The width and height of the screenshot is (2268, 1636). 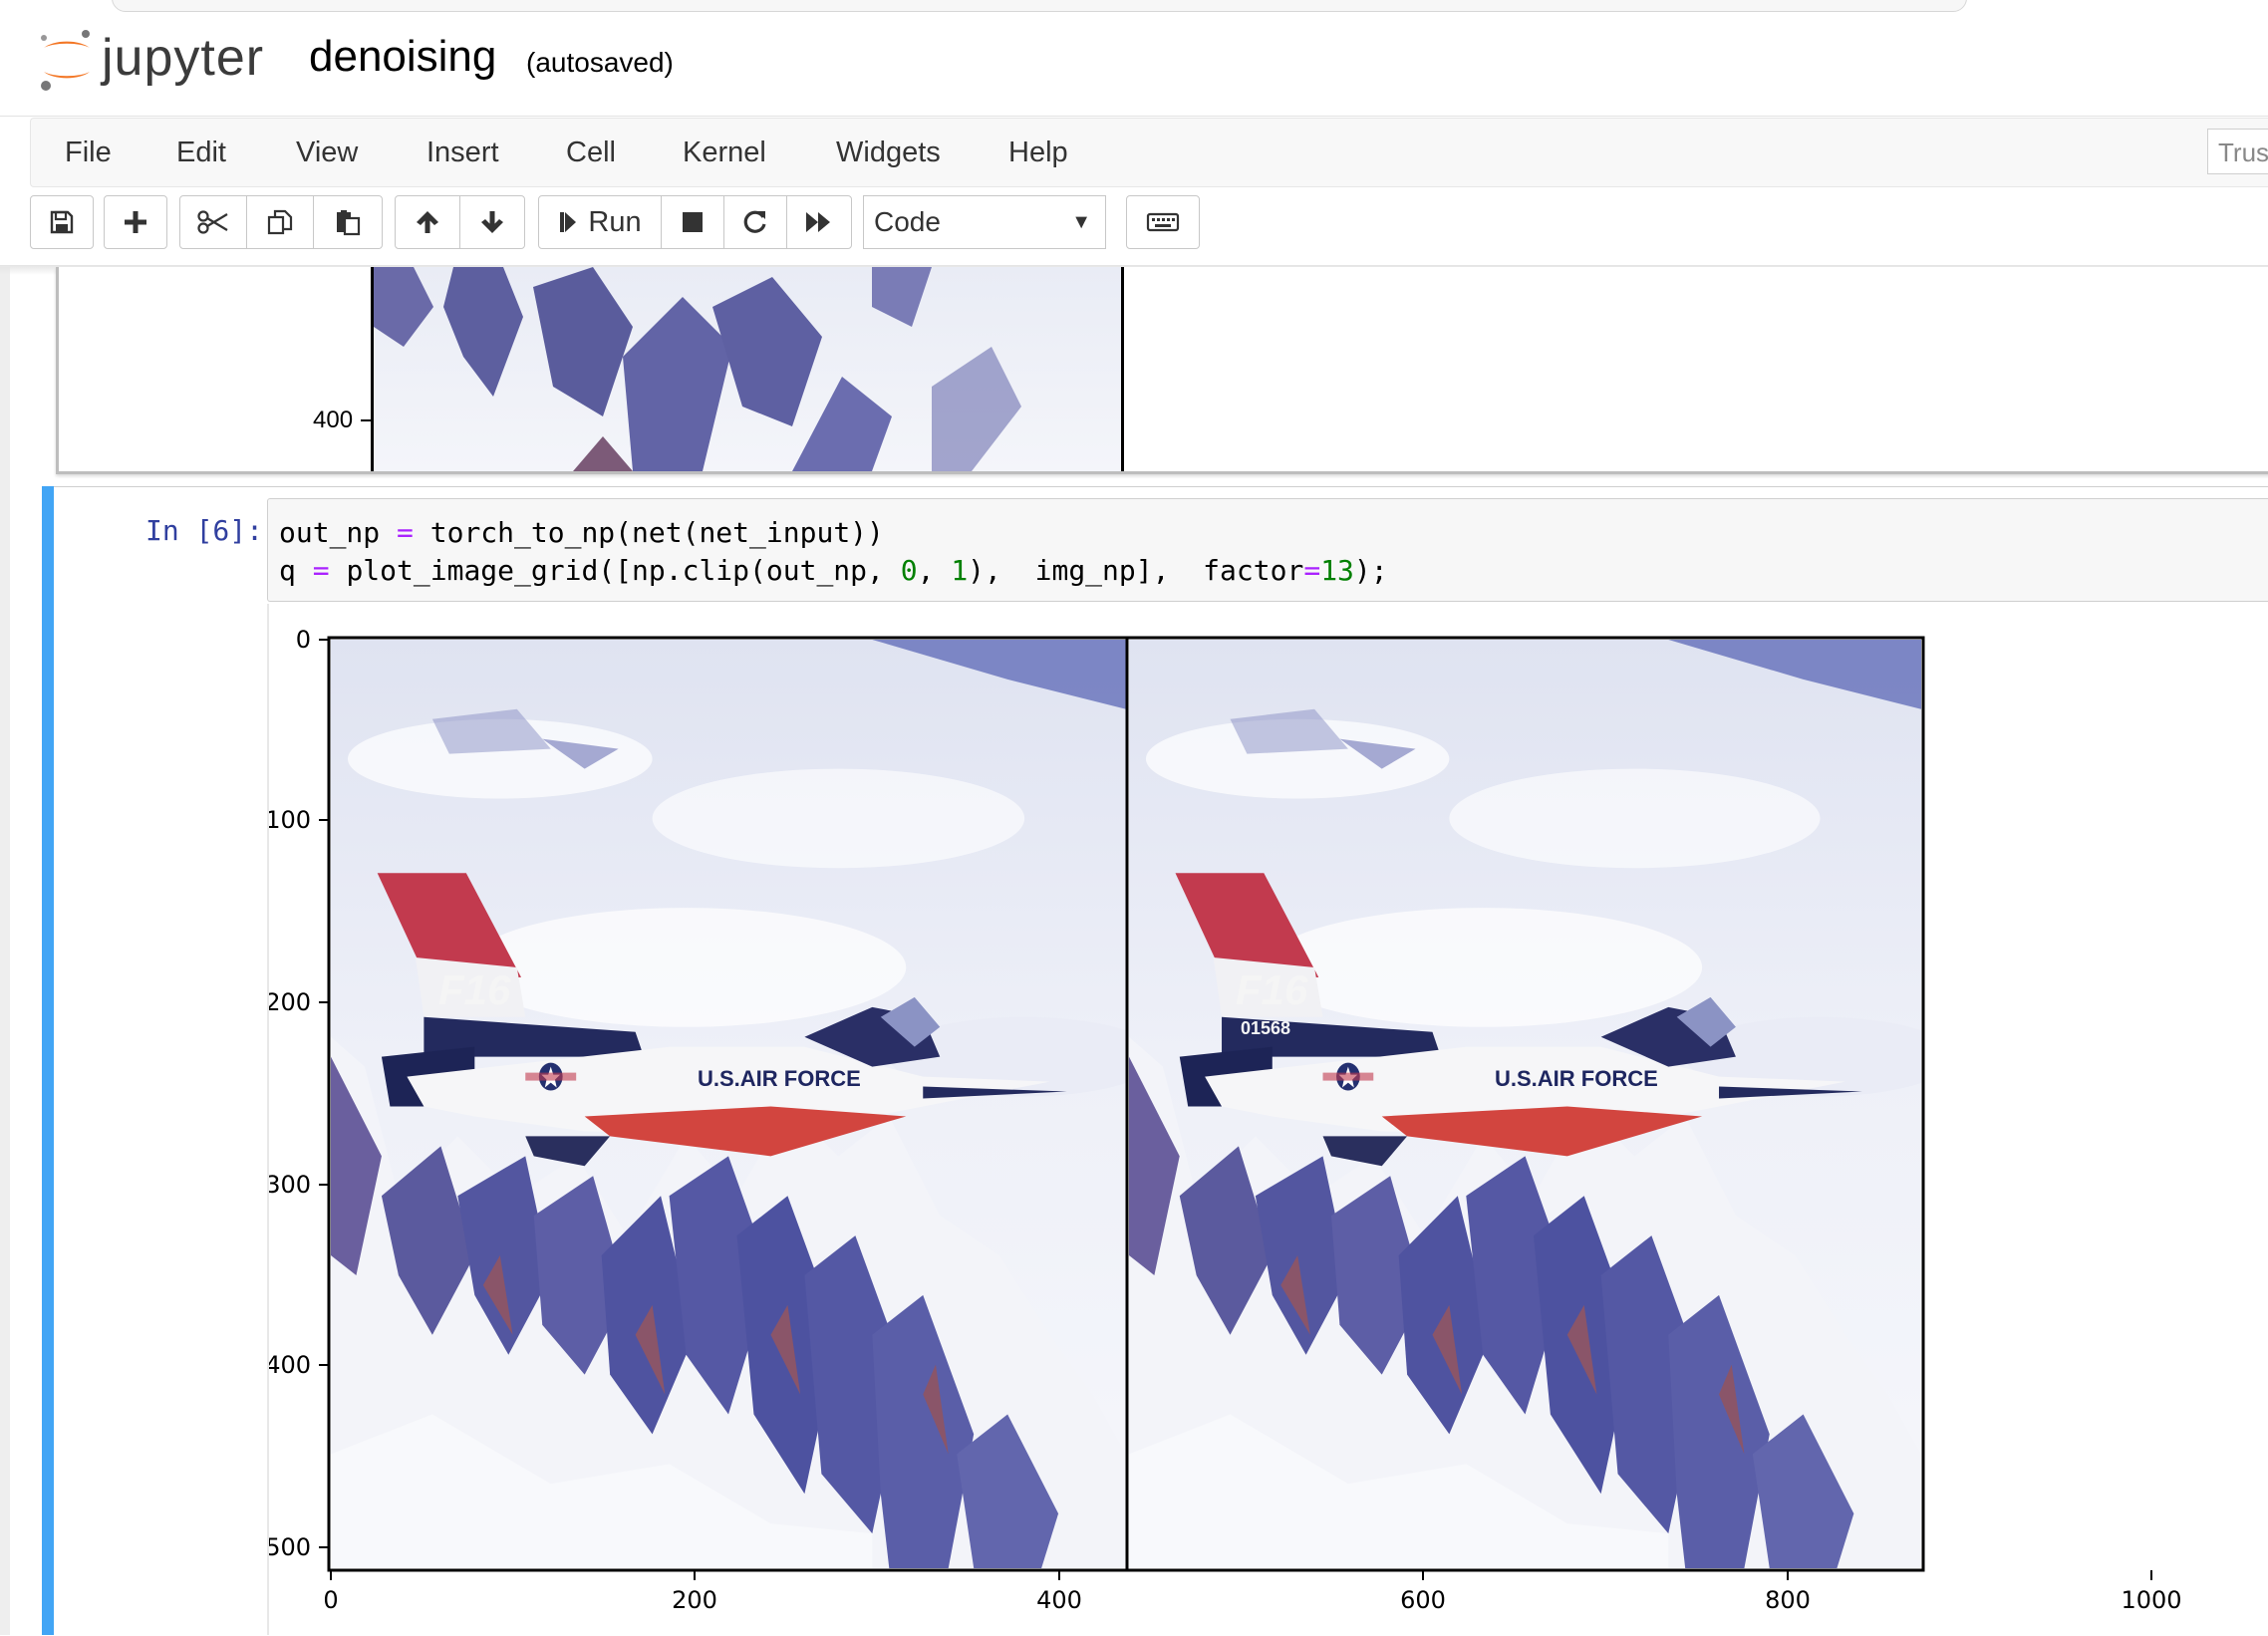 I want to click on run-button-label: Run, so click(x=615, y=221).